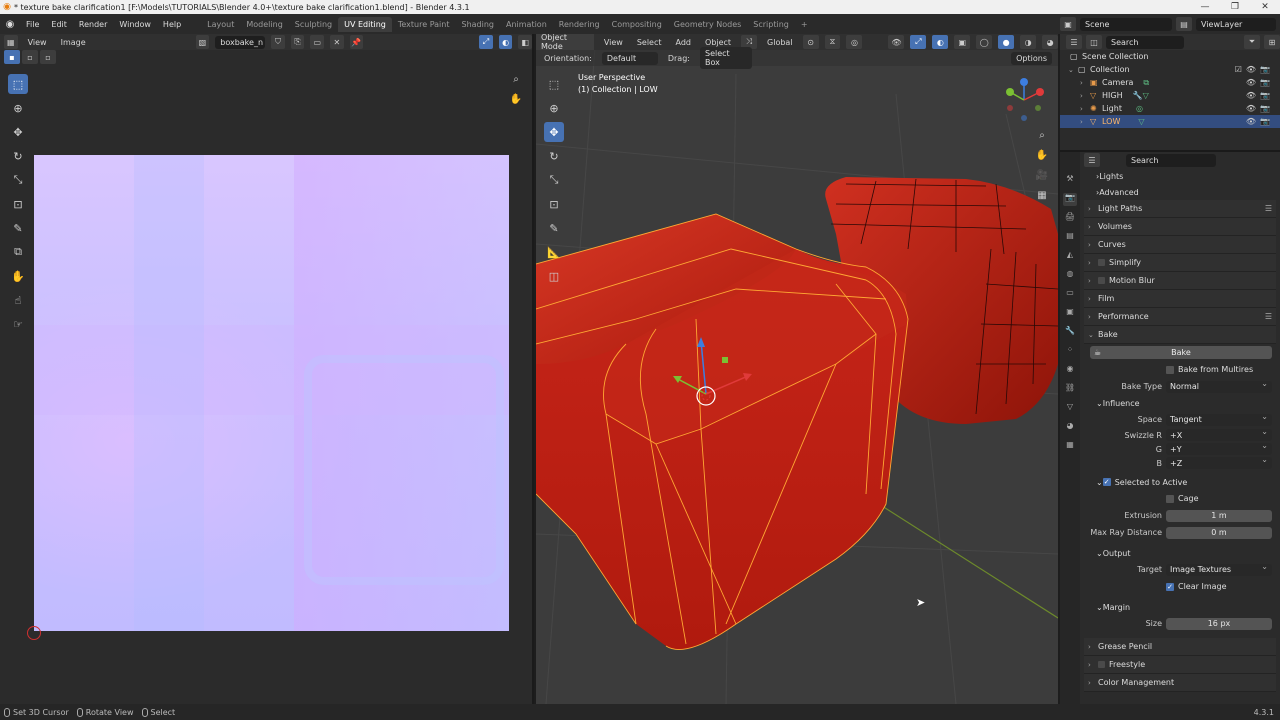 The width and height of the screenshot is (1280, 720). I want to click on add-workspace-button: +, so click(804, 24).